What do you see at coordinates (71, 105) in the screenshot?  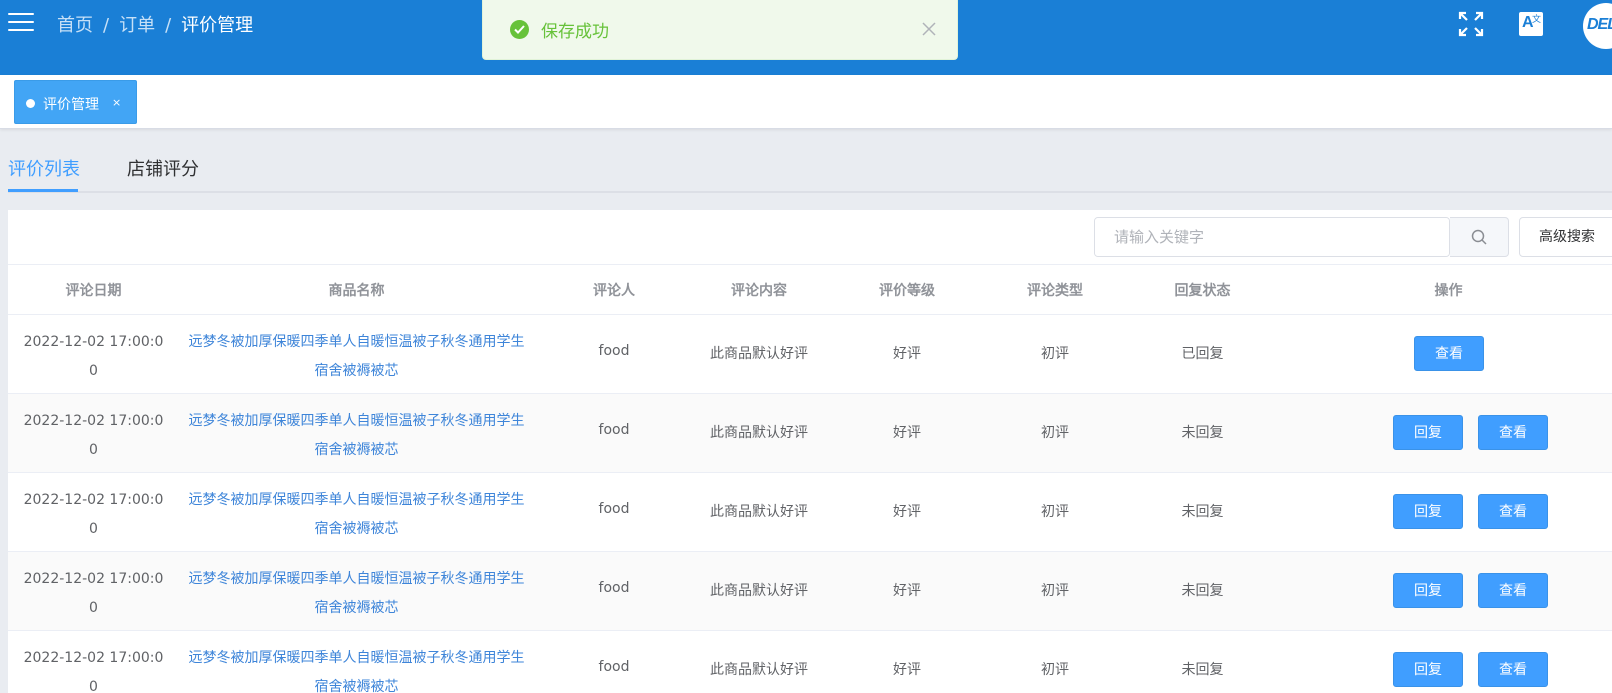 I see `tag-label: 评价管理` at bounding box center [71, 105].